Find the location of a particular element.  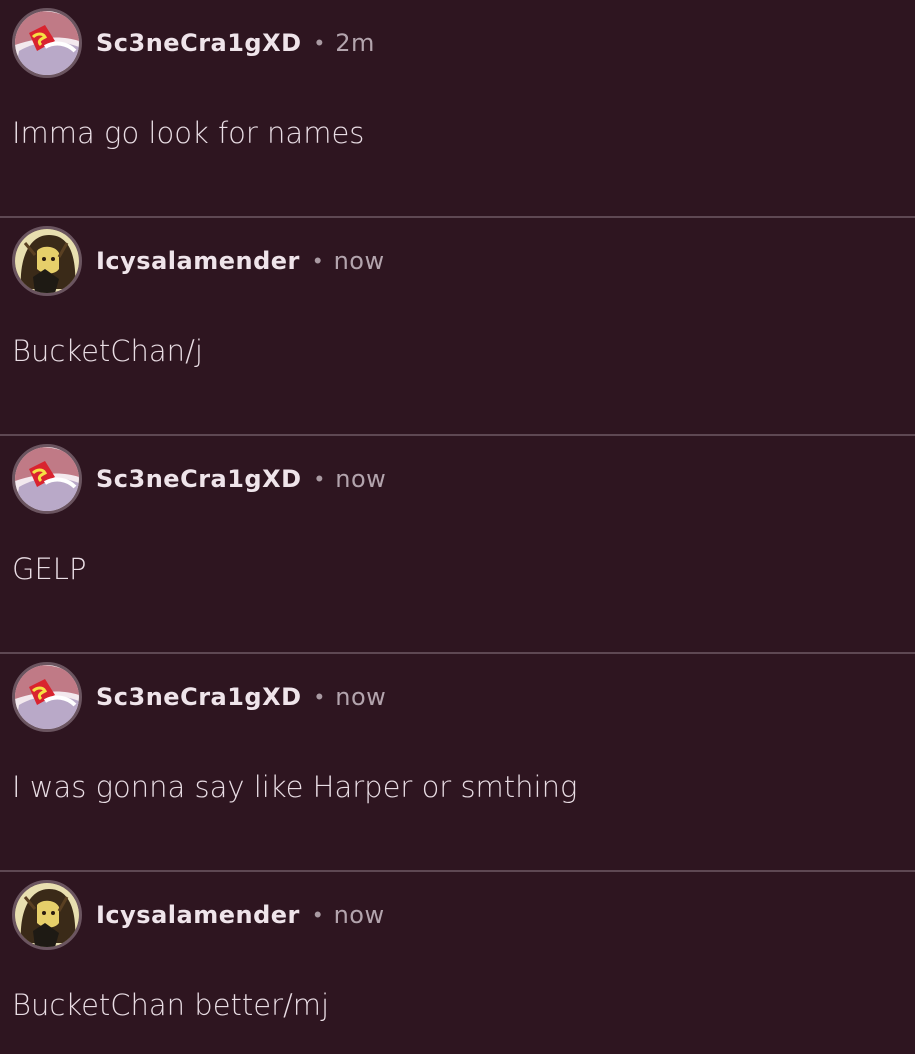

comment-text: BucketChan better/mj is located at coordinates (171, 1005).